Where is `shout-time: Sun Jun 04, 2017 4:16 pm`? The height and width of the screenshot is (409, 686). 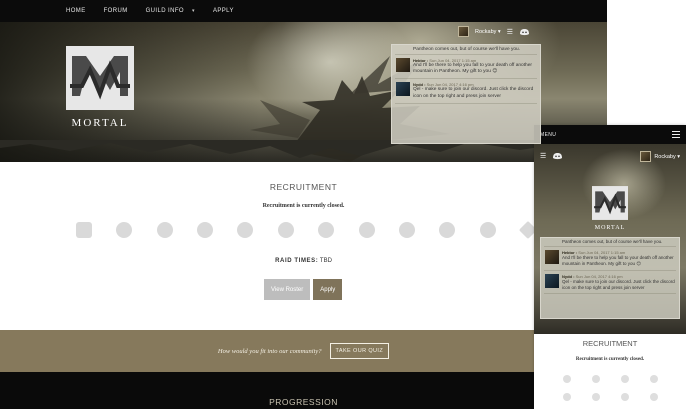
shout-time: Sun Jun 04, 2017 4:16 pm is located at coordinates (599, 276).